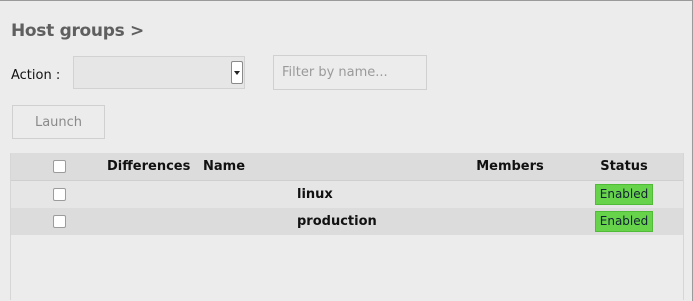 The height and width of the screenshot is (301, 693). I want to click on launch-button: Launch, so click(58, 122).